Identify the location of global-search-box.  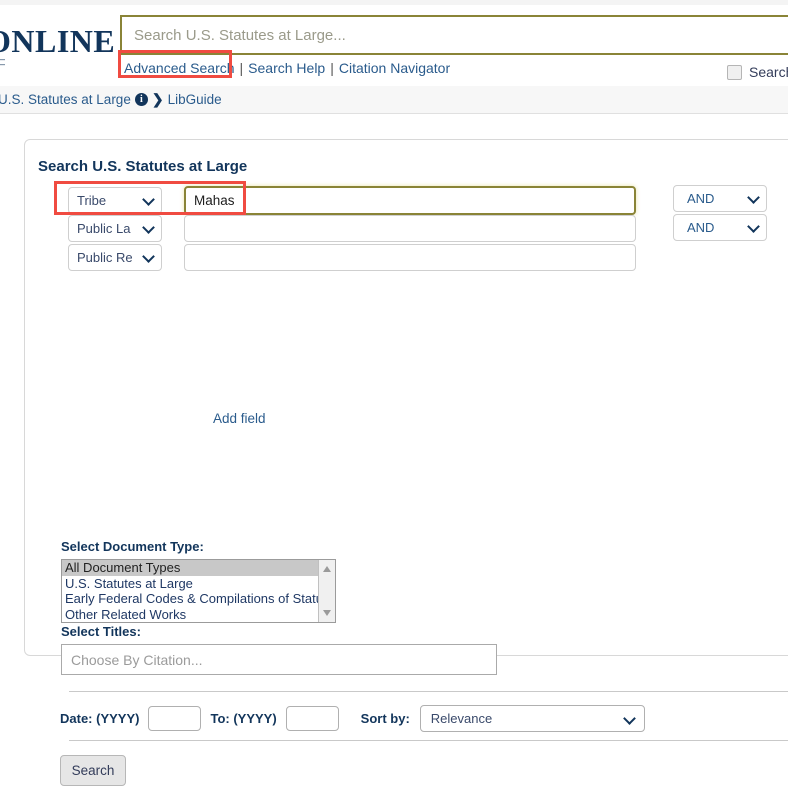
(454, 35).